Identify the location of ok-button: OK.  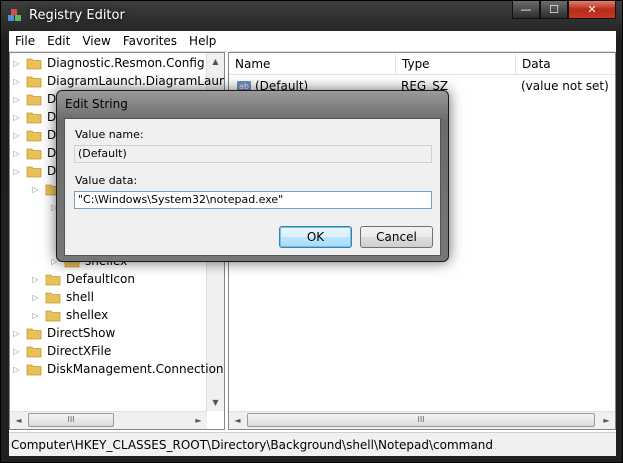
(315, 237).